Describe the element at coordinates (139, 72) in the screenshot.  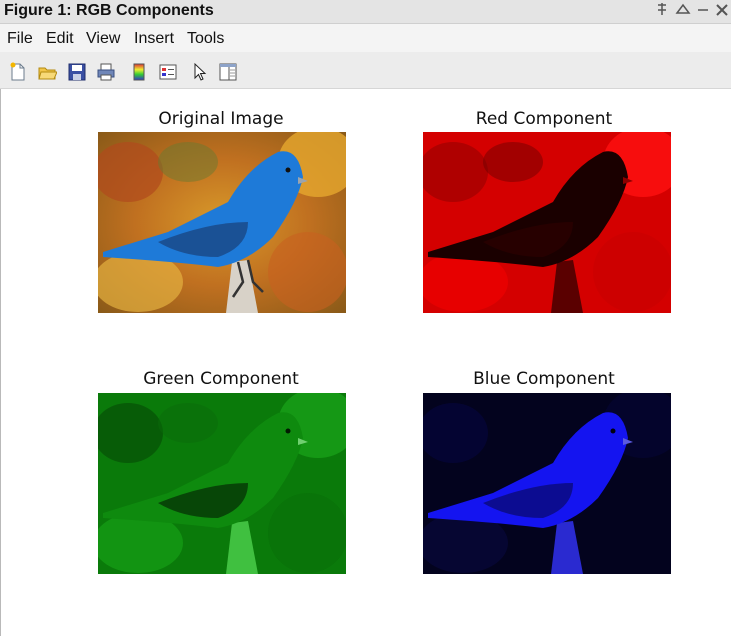
I see `colorbar-icon` at that location.